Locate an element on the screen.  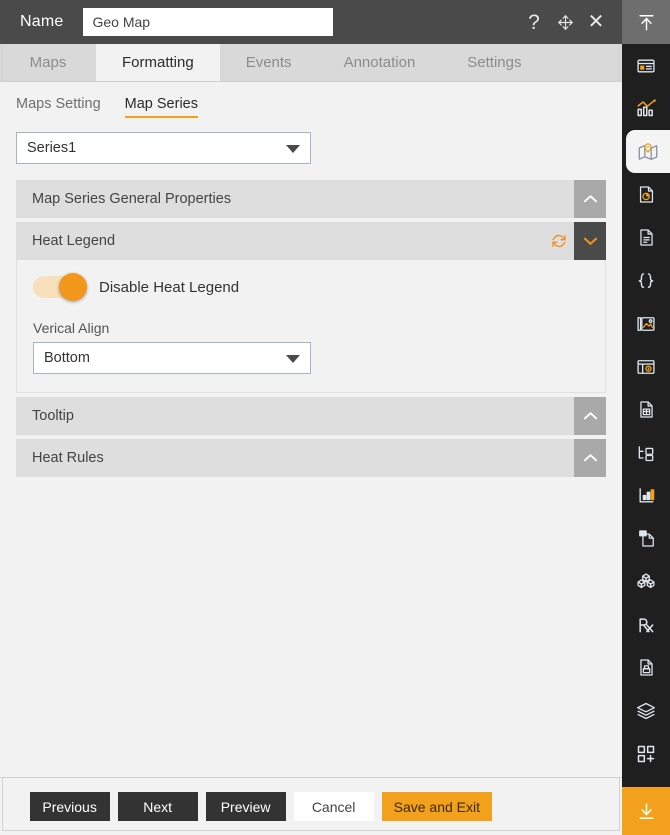
dialog-titlebar: Name ? ✕ is located at coordinates (311, 22).